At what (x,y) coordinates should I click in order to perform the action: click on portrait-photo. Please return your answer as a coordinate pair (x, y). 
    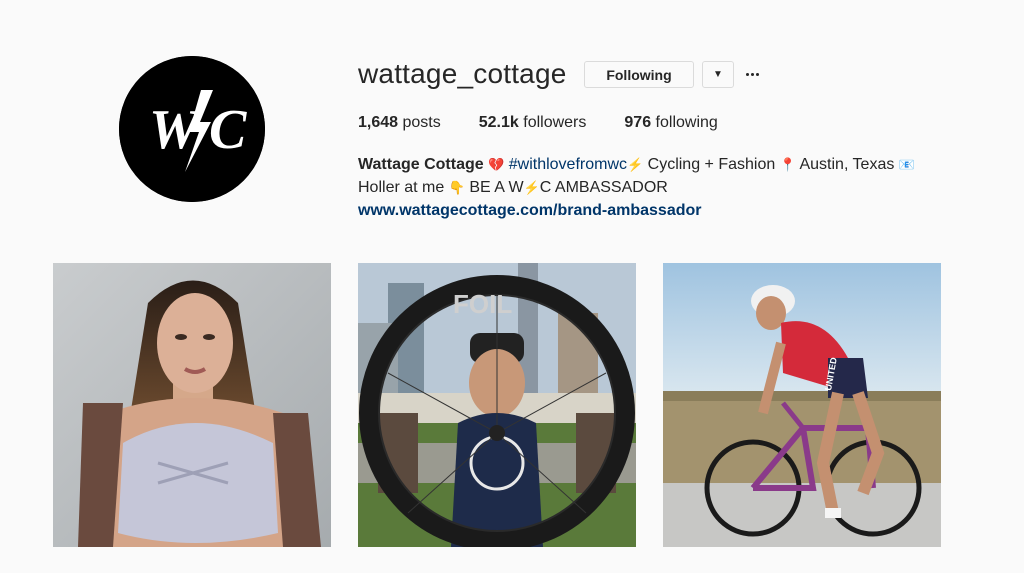
    Looking at the image, I should click on (192, 405).